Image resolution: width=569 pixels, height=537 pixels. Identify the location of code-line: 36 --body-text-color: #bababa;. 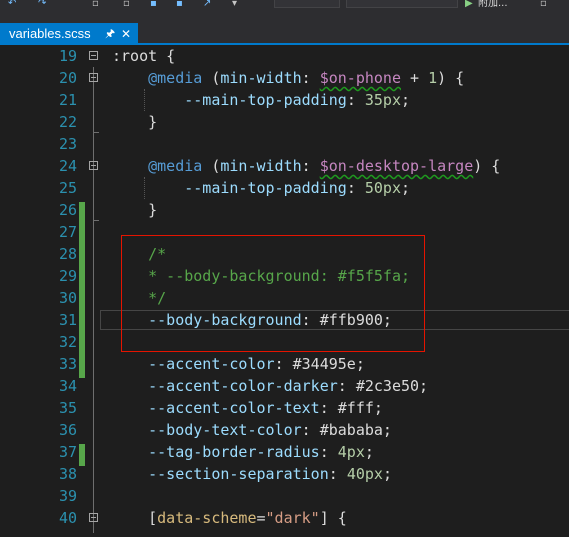
(284, 430).